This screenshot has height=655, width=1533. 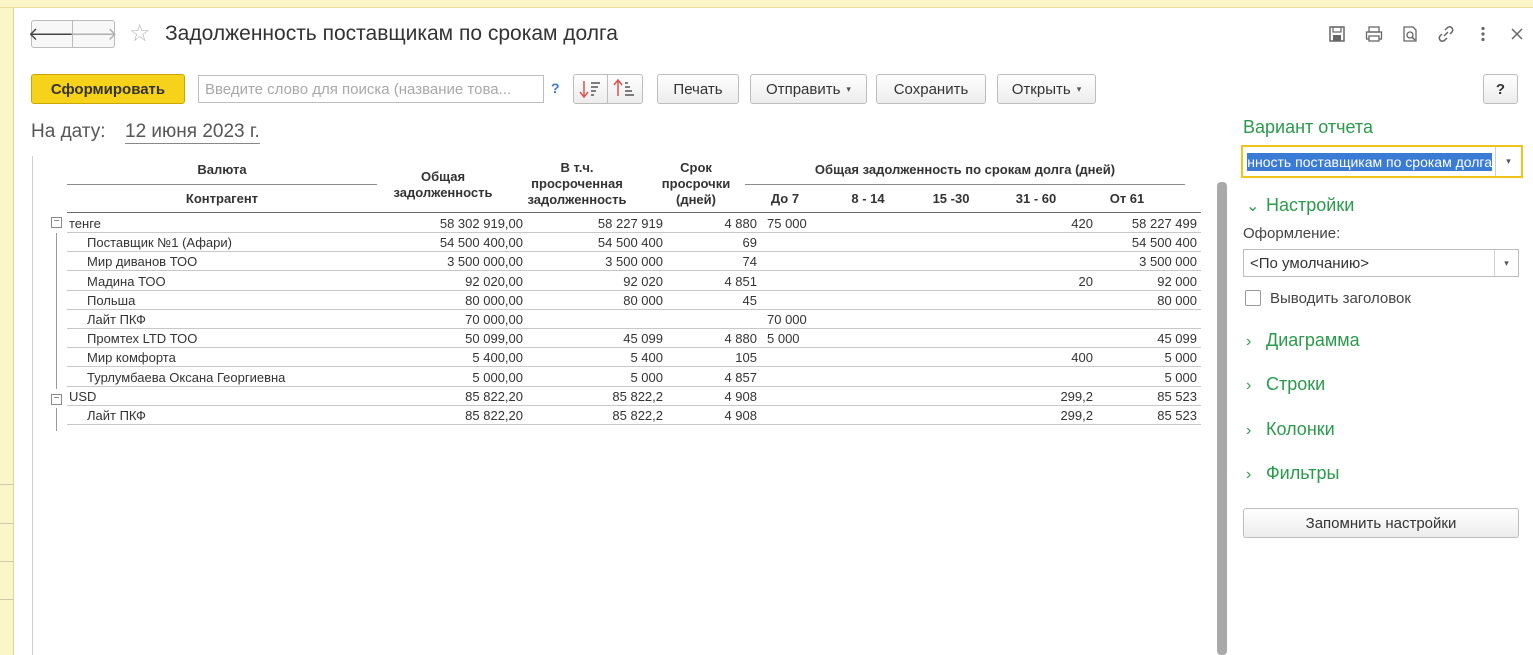 What do you see at coordinates (7, 331) in the screenshot?
I see `left-strip` at bounding box center [7, 331].